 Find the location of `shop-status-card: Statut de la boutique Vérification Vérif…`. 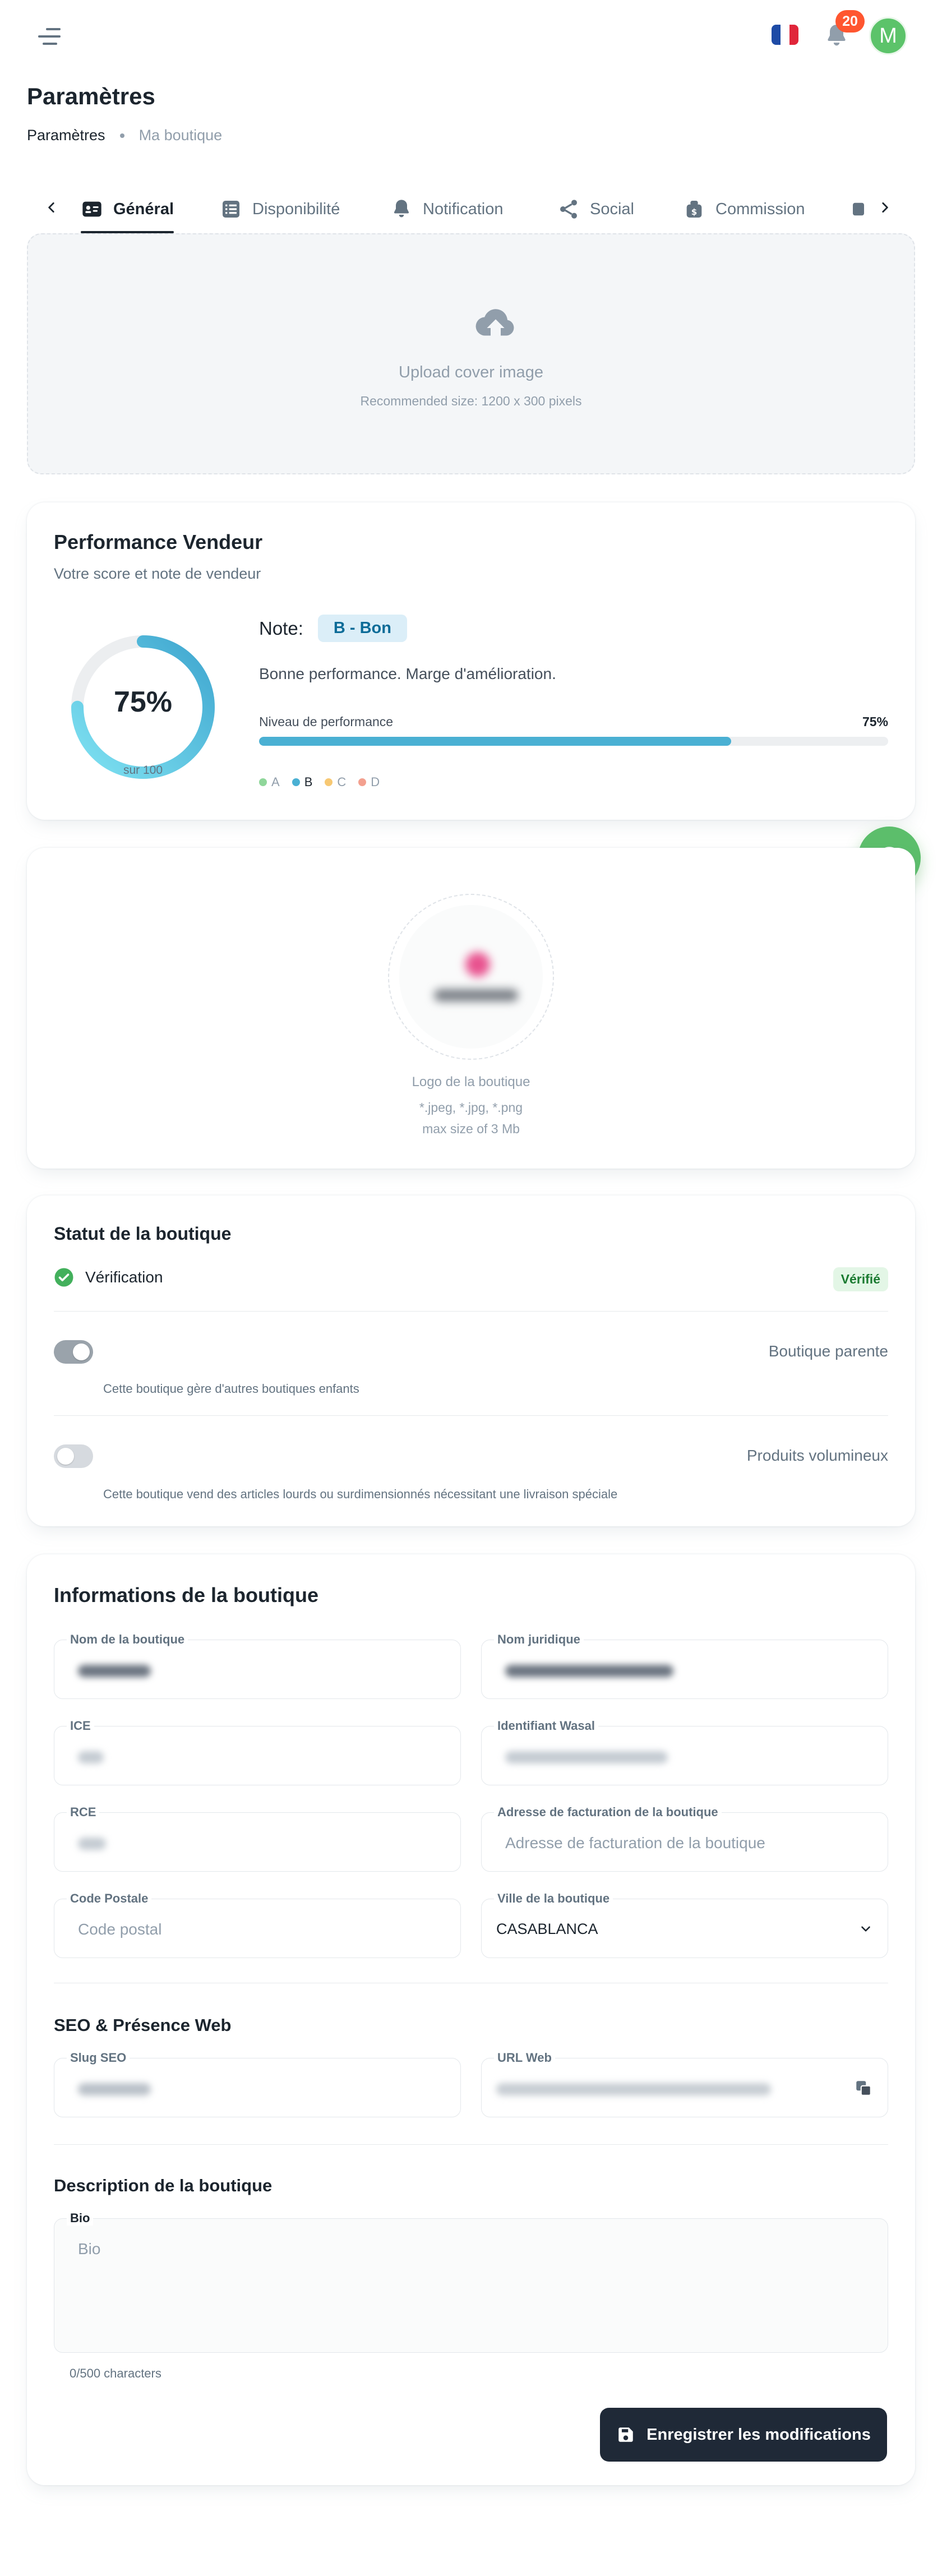

shop-status-card: Statut de la boutique Vérification Vérif… is located at coordinates (471, 1360).